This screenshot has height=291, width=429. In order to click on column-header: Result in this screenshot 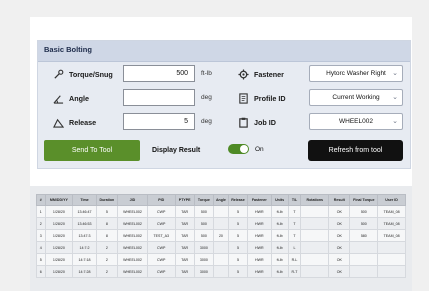, I will do `click(339, 200)`.